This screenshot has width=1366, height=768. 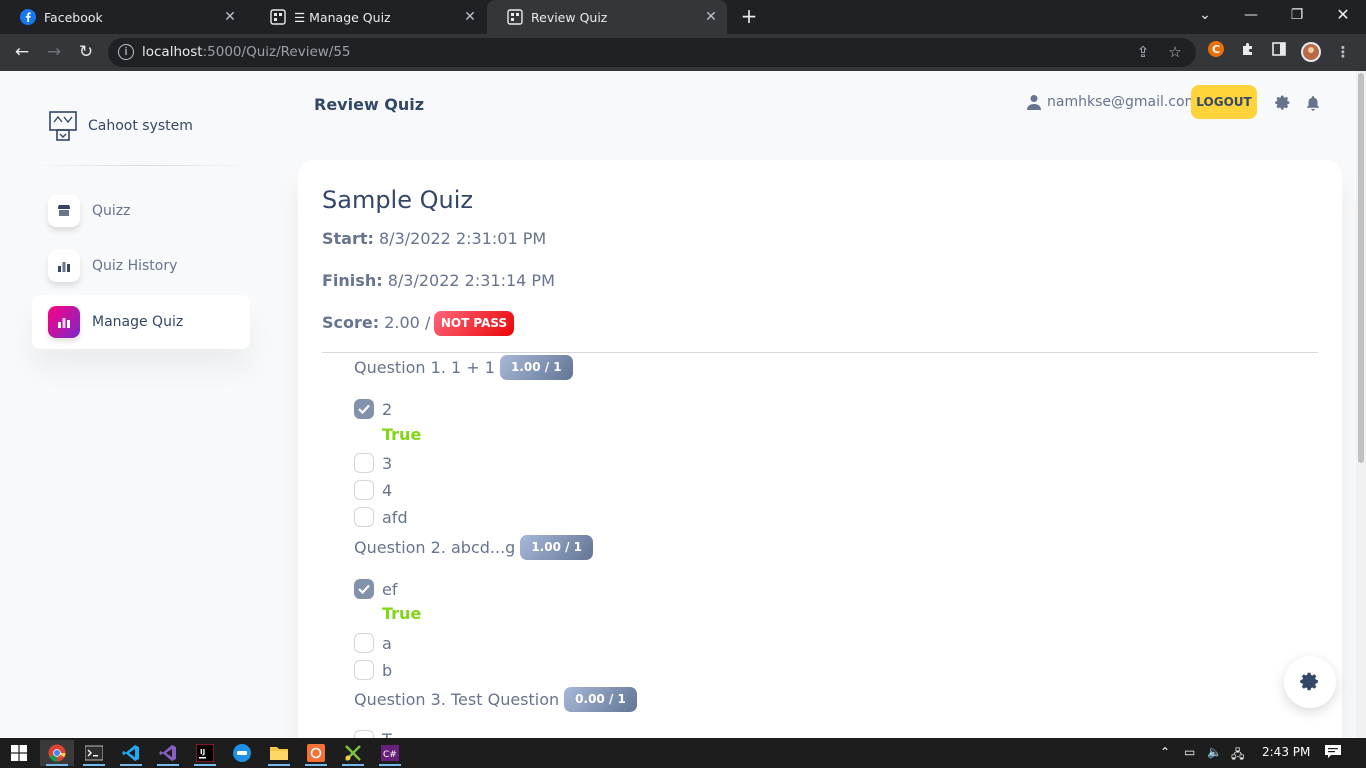 I want to click on share-icon: ⇪, so click(x=1143, y=52).